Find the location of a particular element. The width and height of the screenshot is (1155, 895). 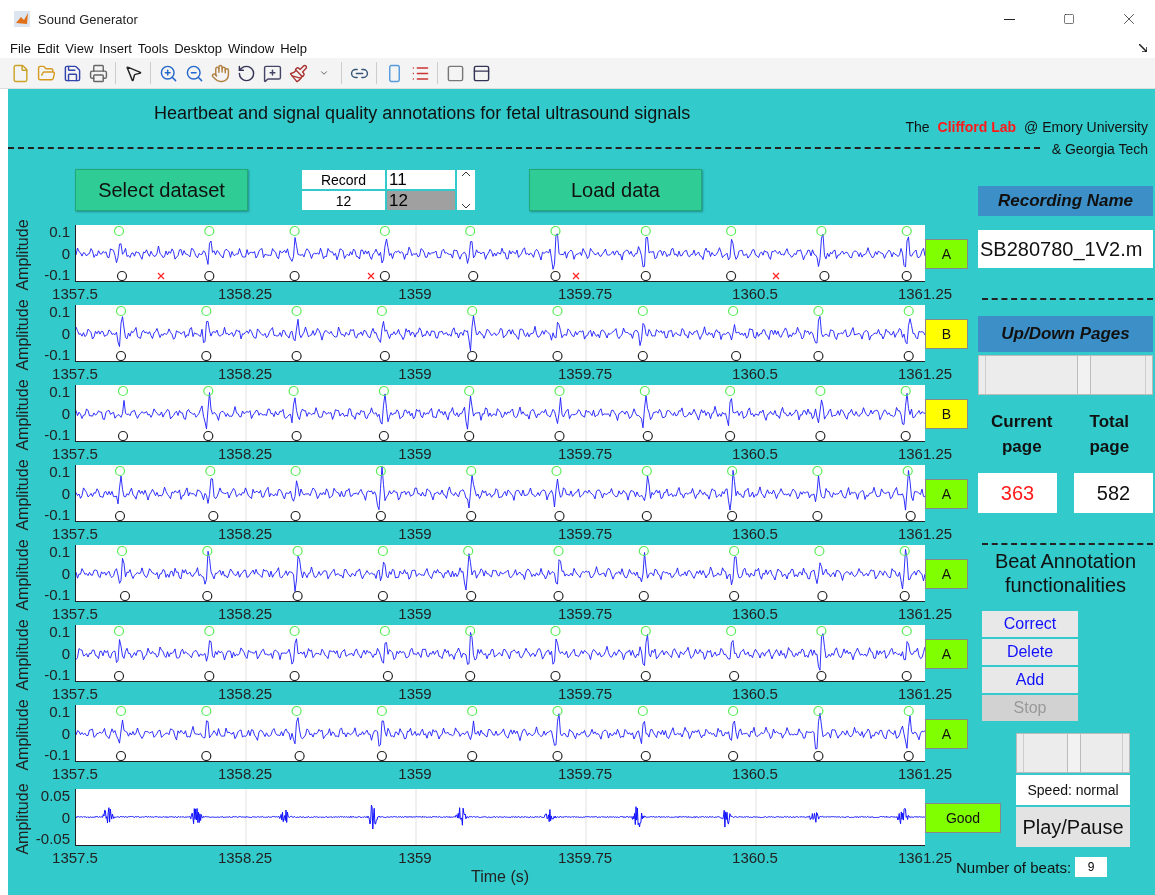

menu-item: View is located at coordinates (79, 48).